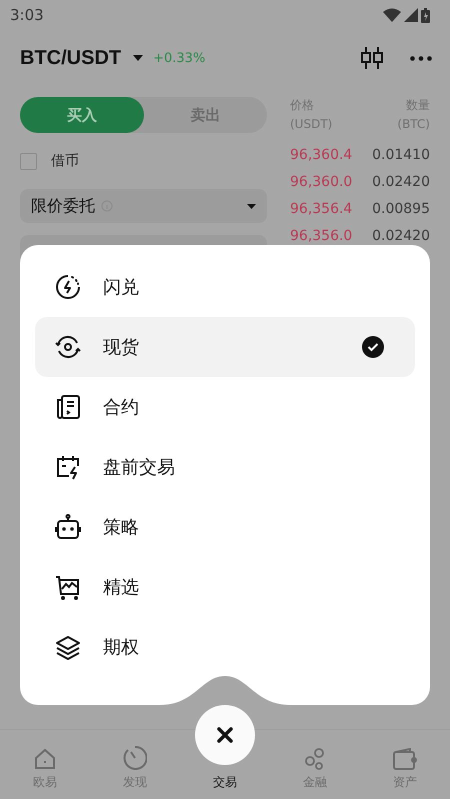  Describe the element at coordinates (65, 161) in the screenshot. I see `checkbox-label: 借币` at that location.